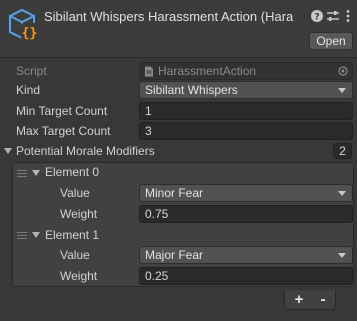  I want to click on min-target-input: 1, so click(246, 111).